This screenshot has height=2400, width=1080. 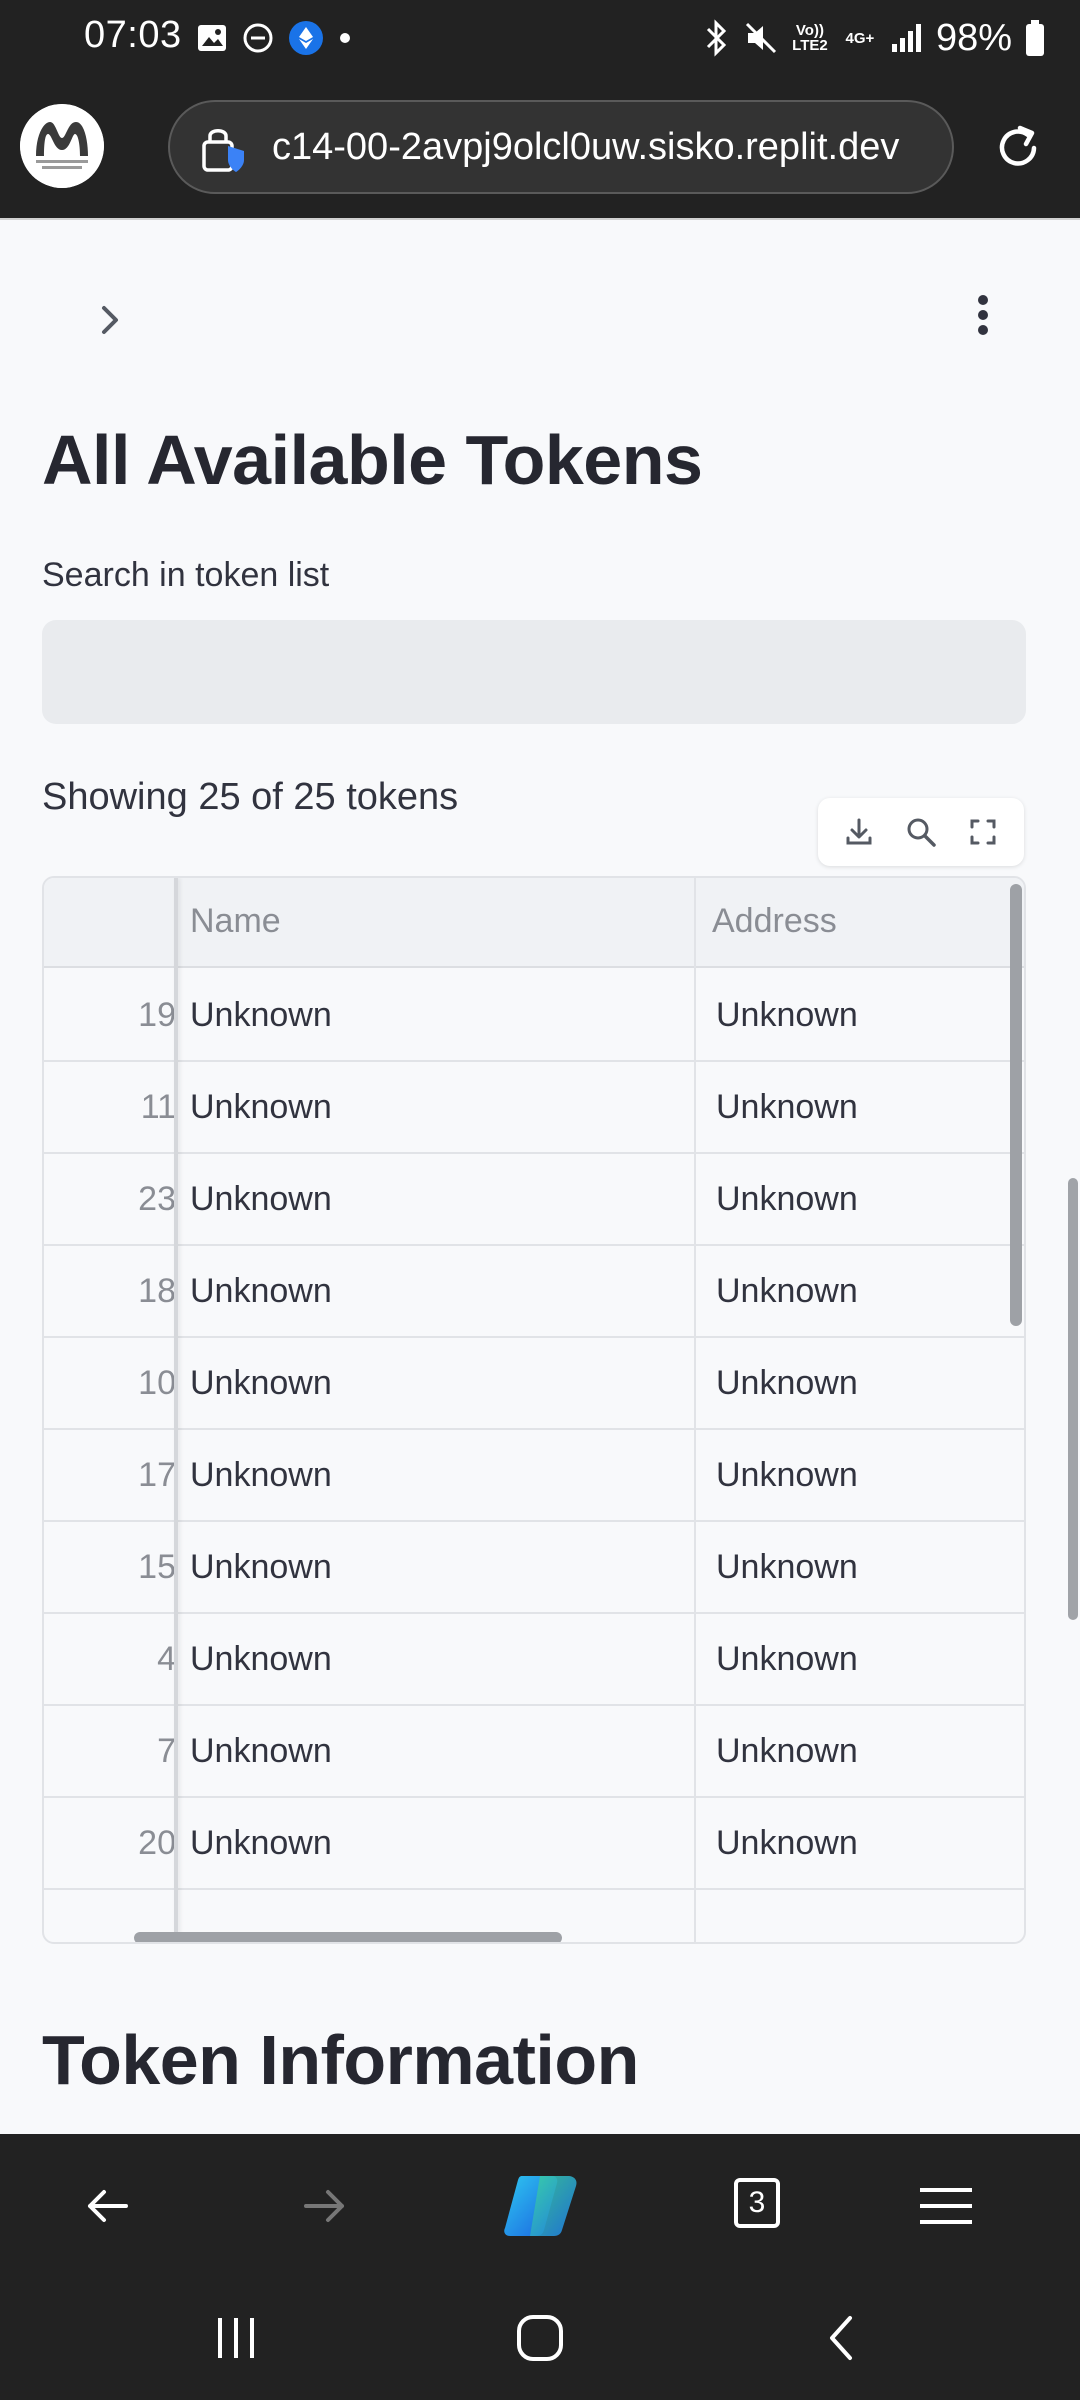 I want to click on bluetooth-icon, so click(x=716, y=38).